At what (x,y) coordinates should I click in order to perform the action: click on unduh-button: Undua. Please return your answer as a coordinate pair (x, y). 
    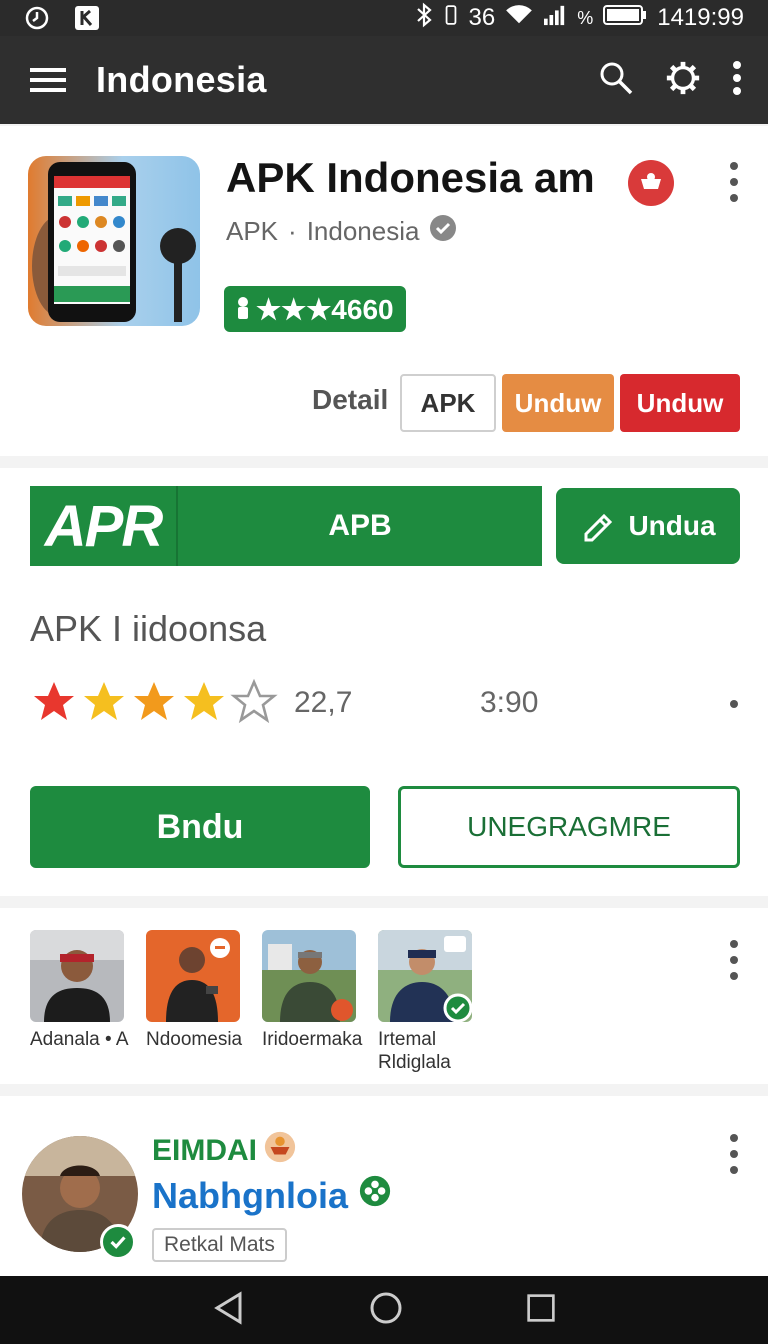
    Looking at the image, I should click on (648, 526).